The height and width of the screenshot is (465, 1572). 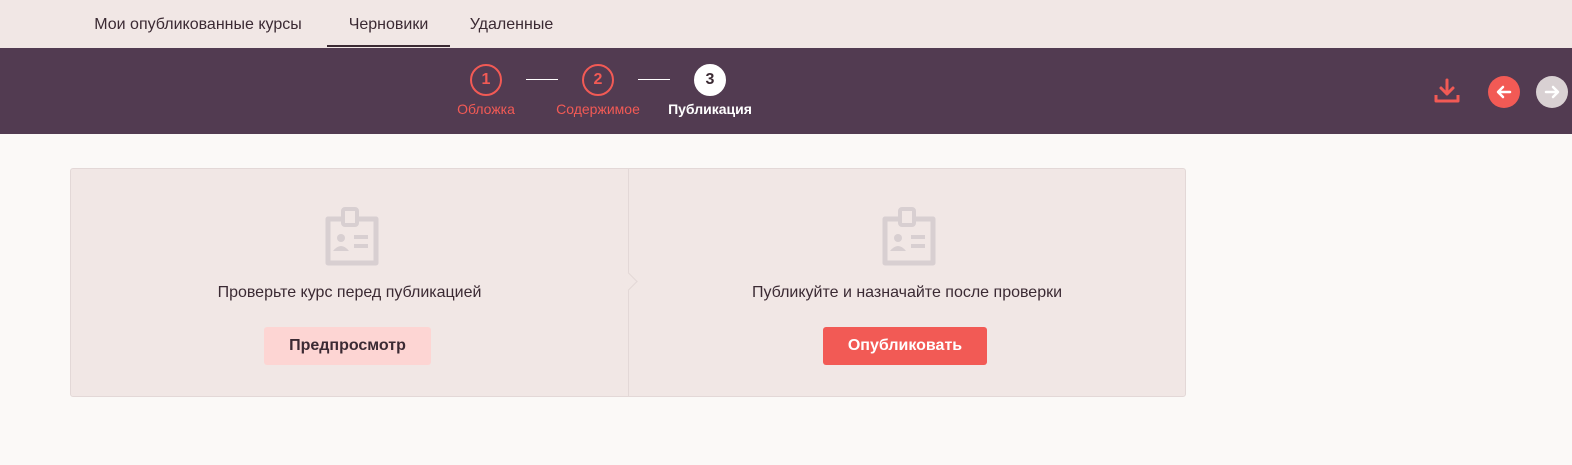 I want to click on step-content: 2 Содержимое, so click(x=598, y=90).